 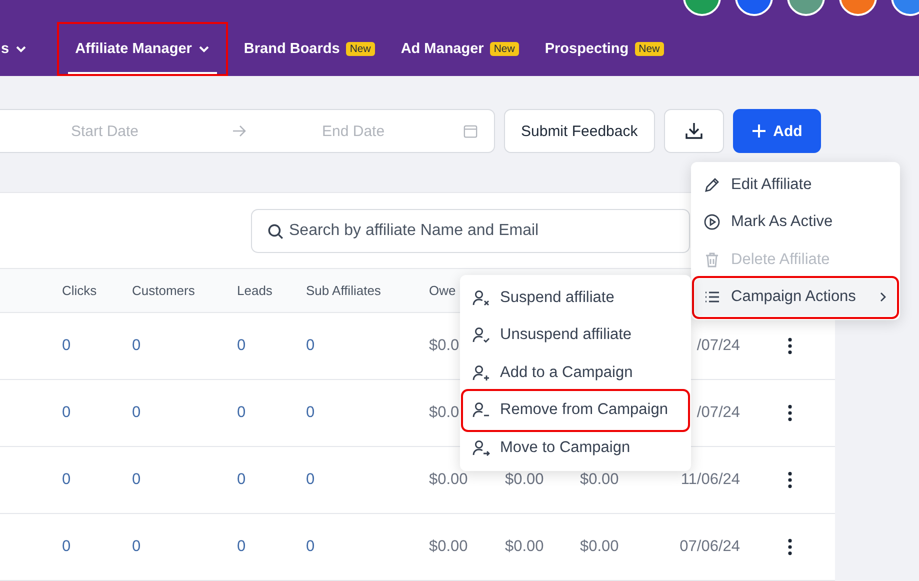 What do you see at coordinates (343, 290) in the screenshot?
I see `column-header: Sub Affiliates` at bounding box center [343, 290].